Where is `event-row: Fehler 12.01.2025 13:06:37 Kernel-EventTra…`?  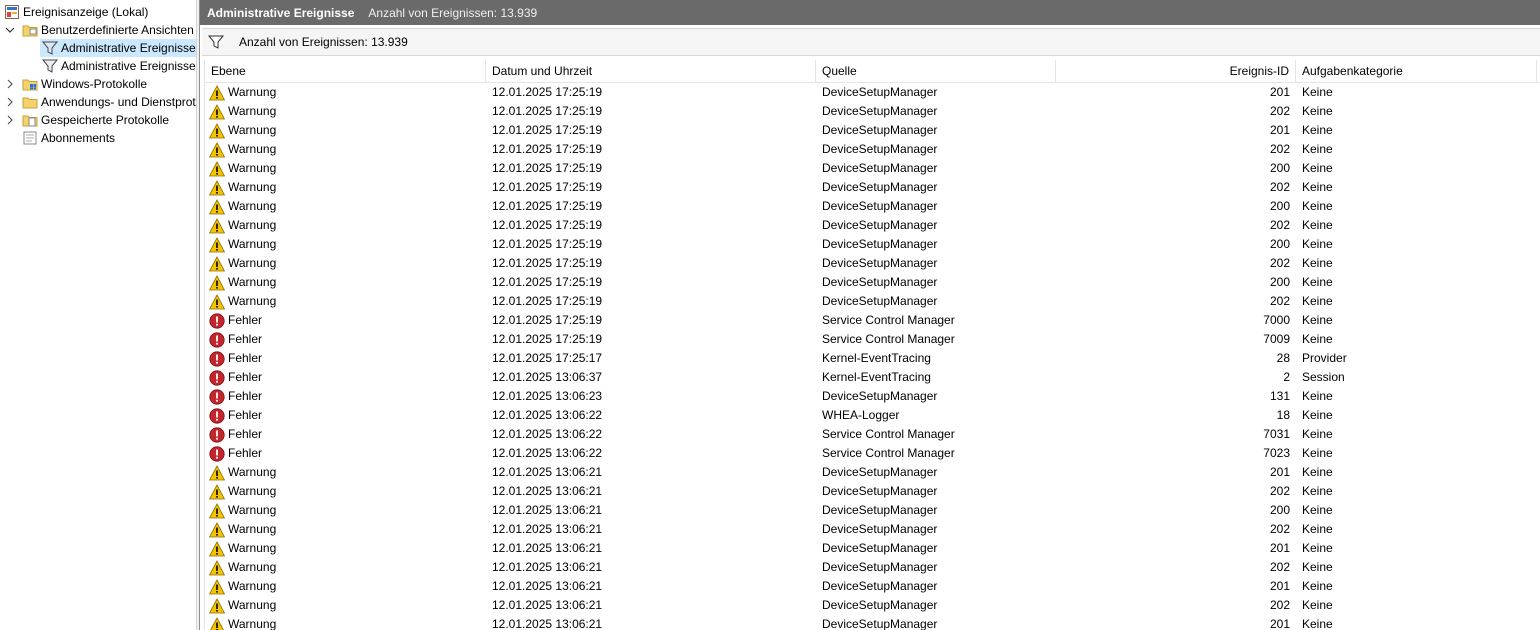
event-row: Fehler 12.01.2025 13:06:37 Kernel-EventTra… is located at coordinates (872, 377).